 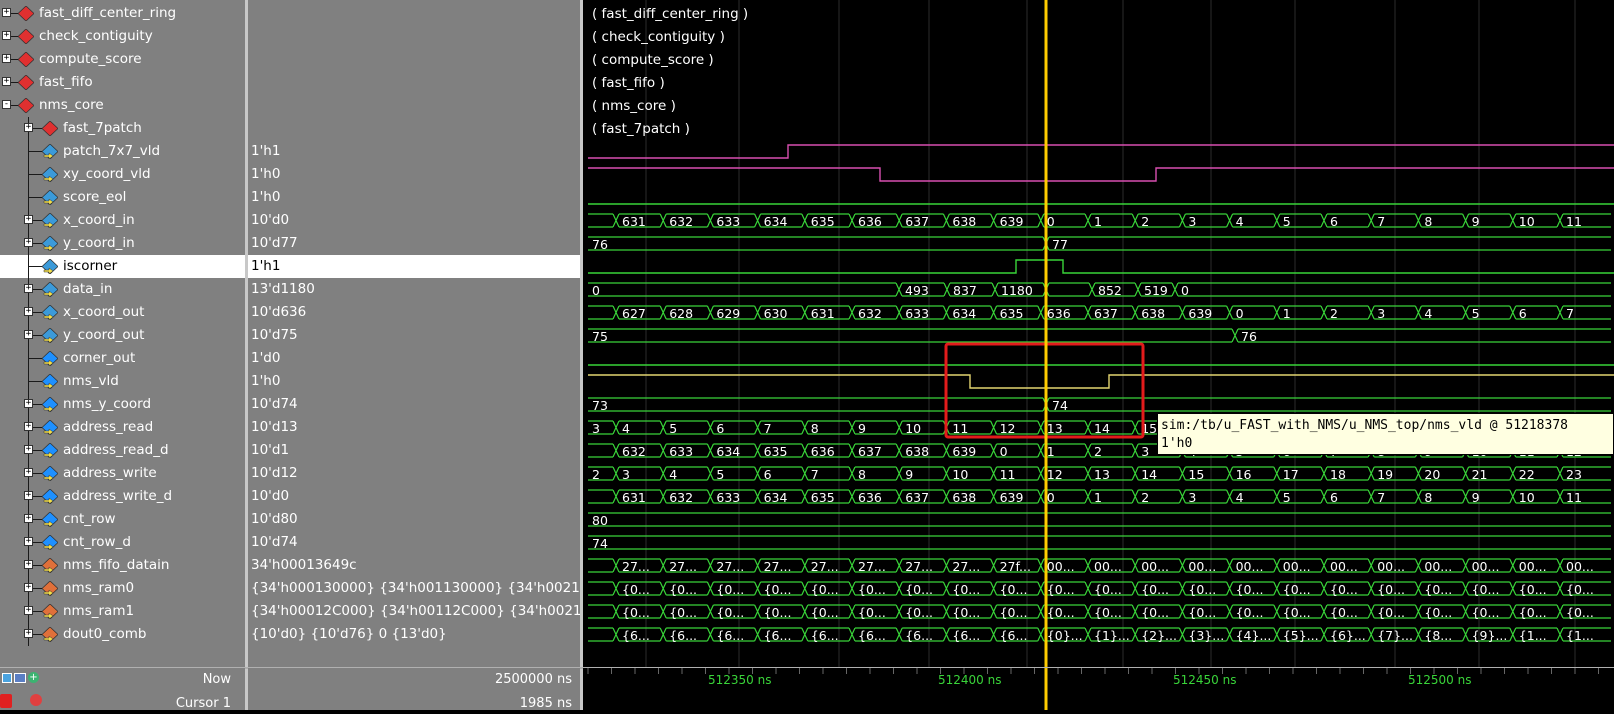 I want to click on signal-row-address-write-d: + address_write_d, so click(x=122, y=496).